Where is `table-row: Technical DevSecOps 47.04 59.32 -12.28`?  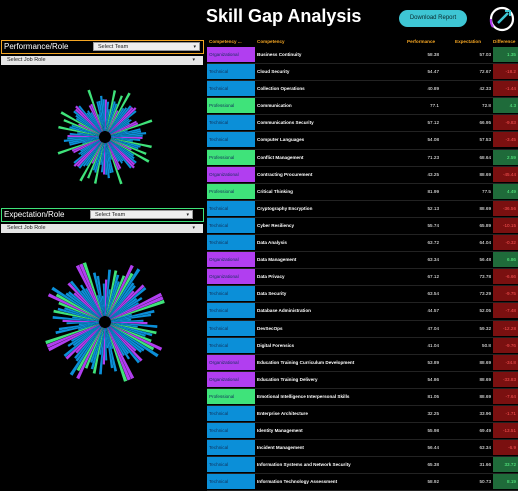
table-row: Technical DevSecOps 47.04 59.32 -12.28 is located at coordinates (362, 329).